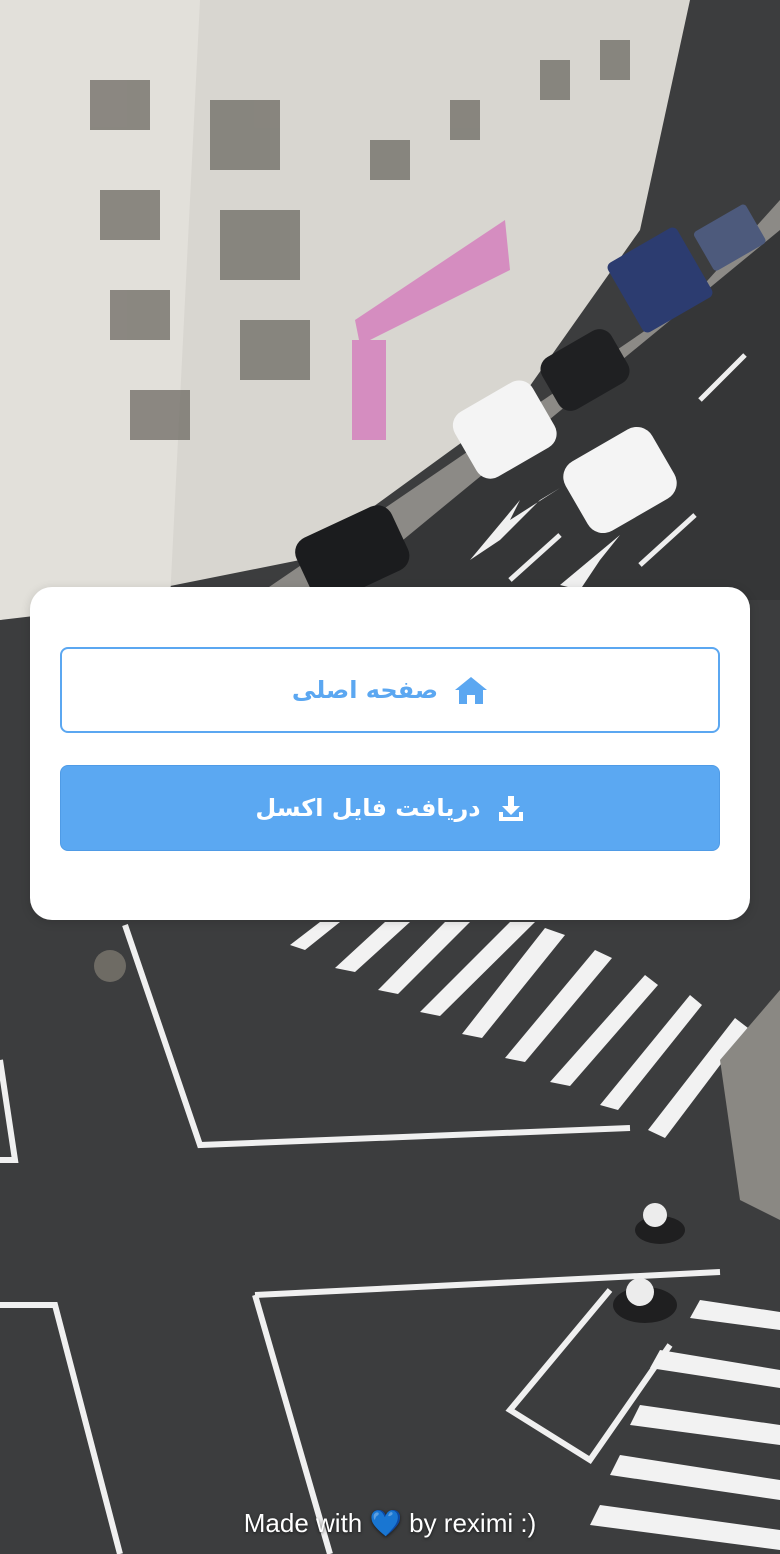 This screenshot has width=780, height=1554. Describe the element at coordinates (303, 1523) in the screenshot. I see `footer-prefix: Made with` at that location.